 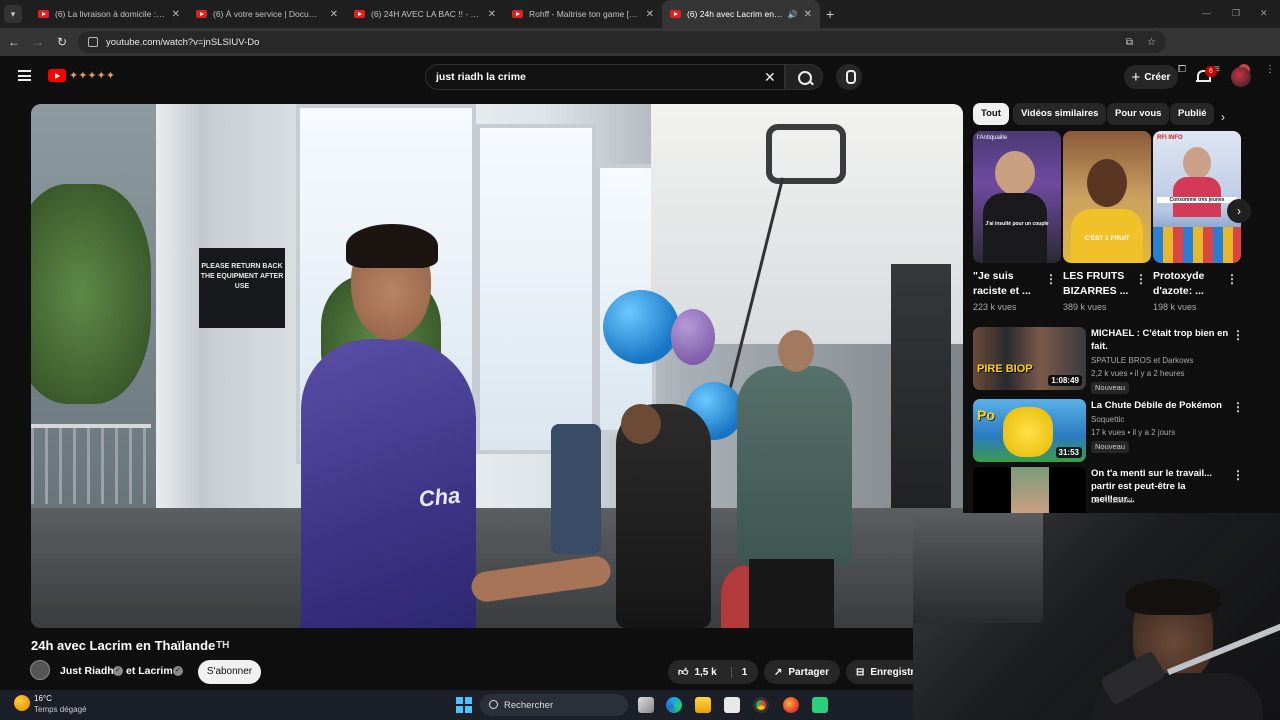 What do you see at coordinates (1223, 117) in the screenshot?
I see `chips-next-icon: ›` at bounding box center [1223, 117].